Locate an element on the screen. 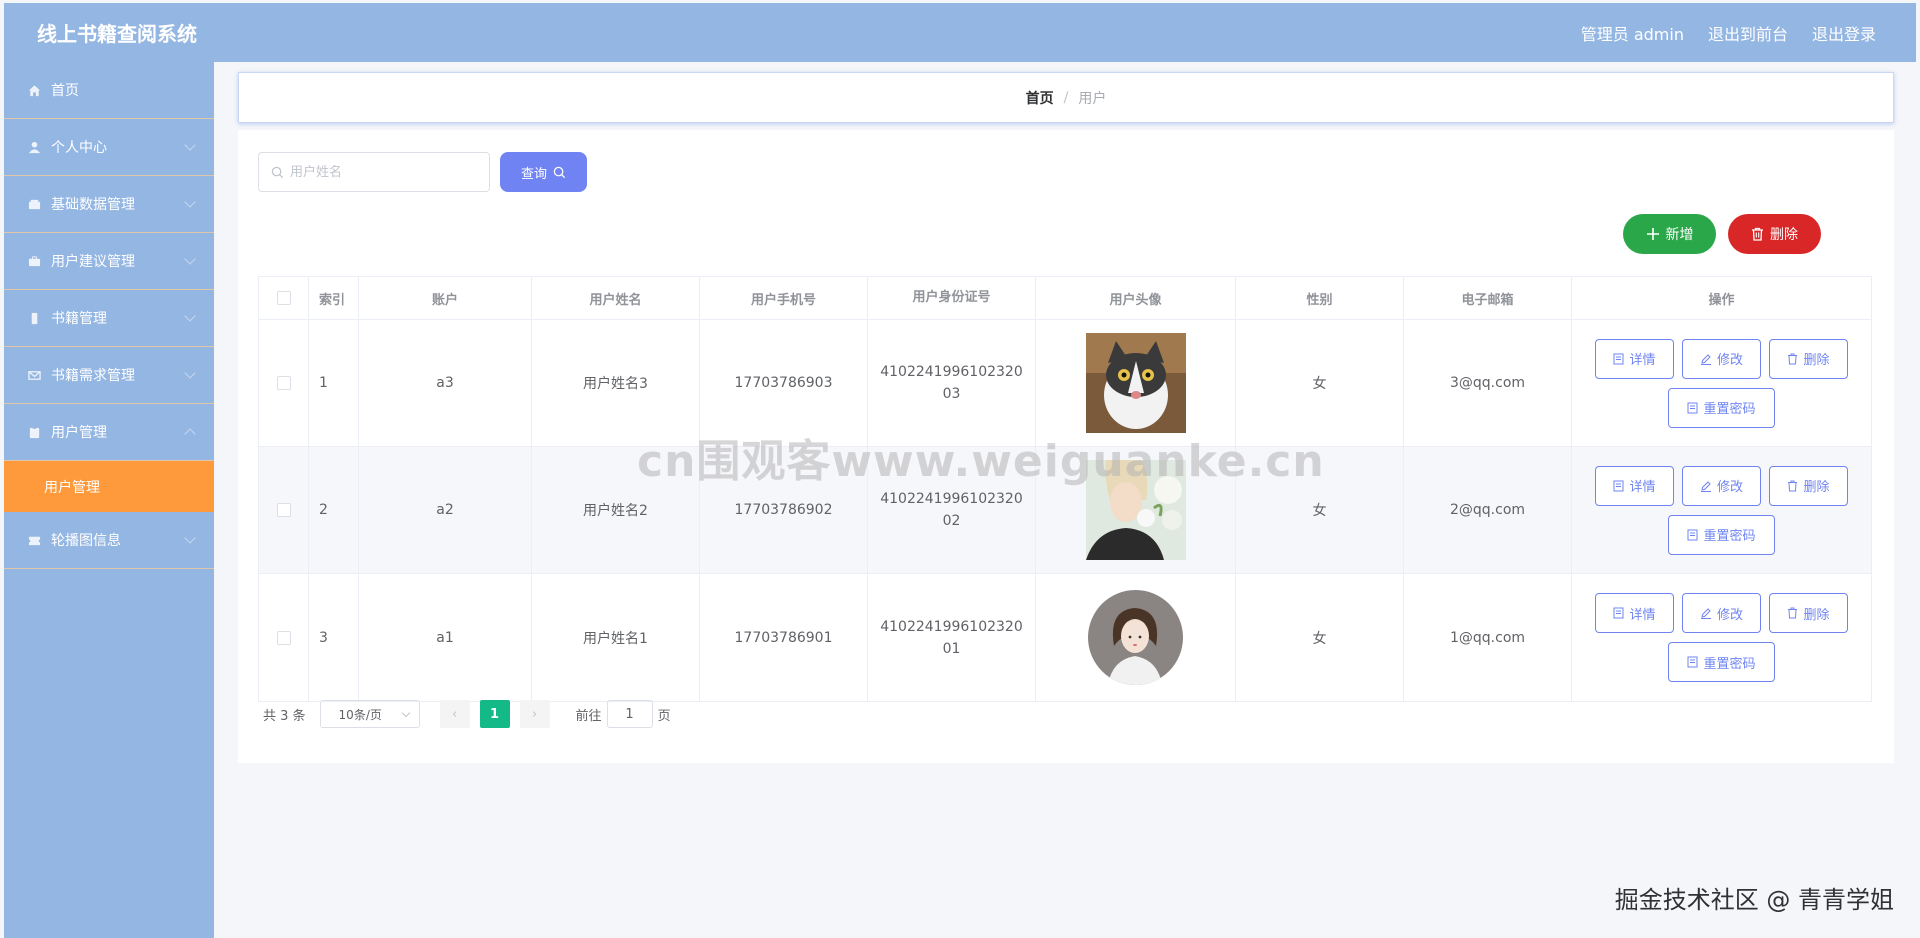  page-size-select: 10条/页 is located at coordinates (369, 714).